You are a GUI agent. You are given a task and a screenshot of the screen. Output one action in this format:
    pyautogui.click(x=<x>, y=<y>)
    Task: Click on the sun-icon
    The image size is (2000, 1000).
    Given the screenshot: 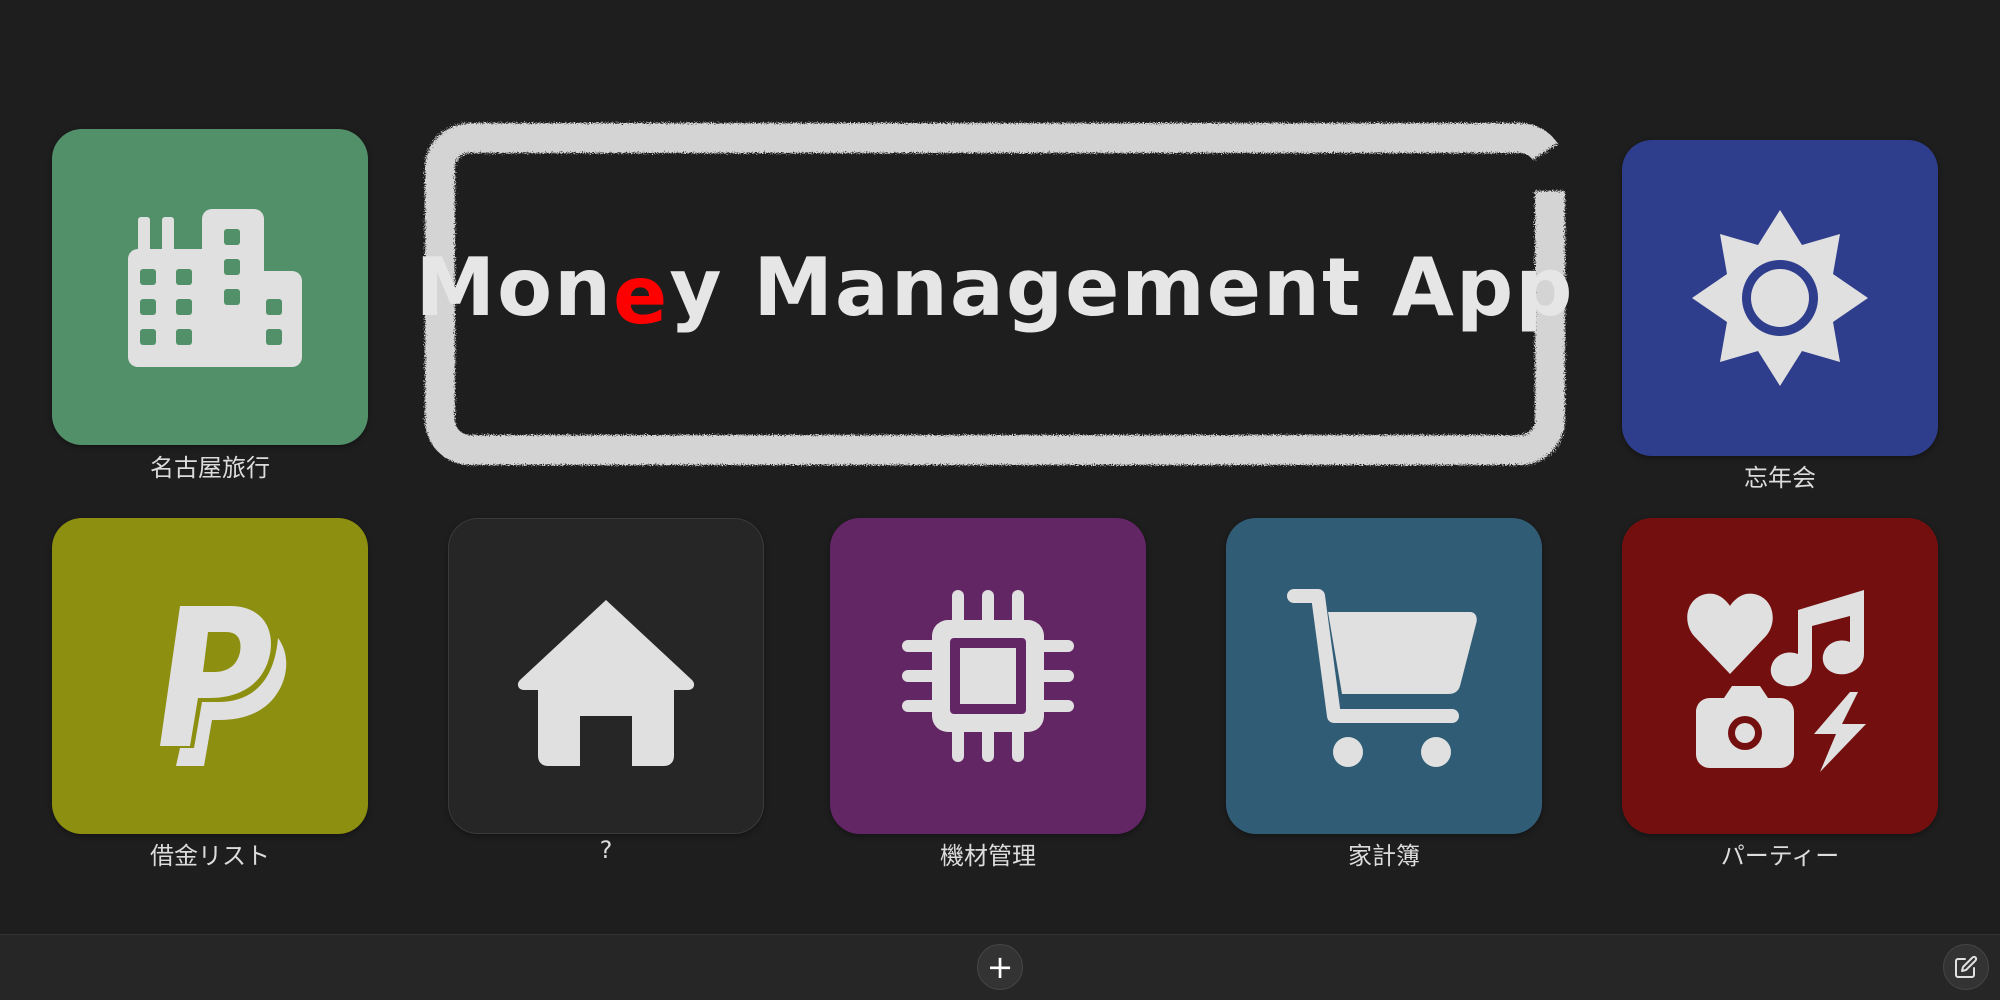 What is the action you would take?
    pyautogui.click(x=1780, y=298)
    